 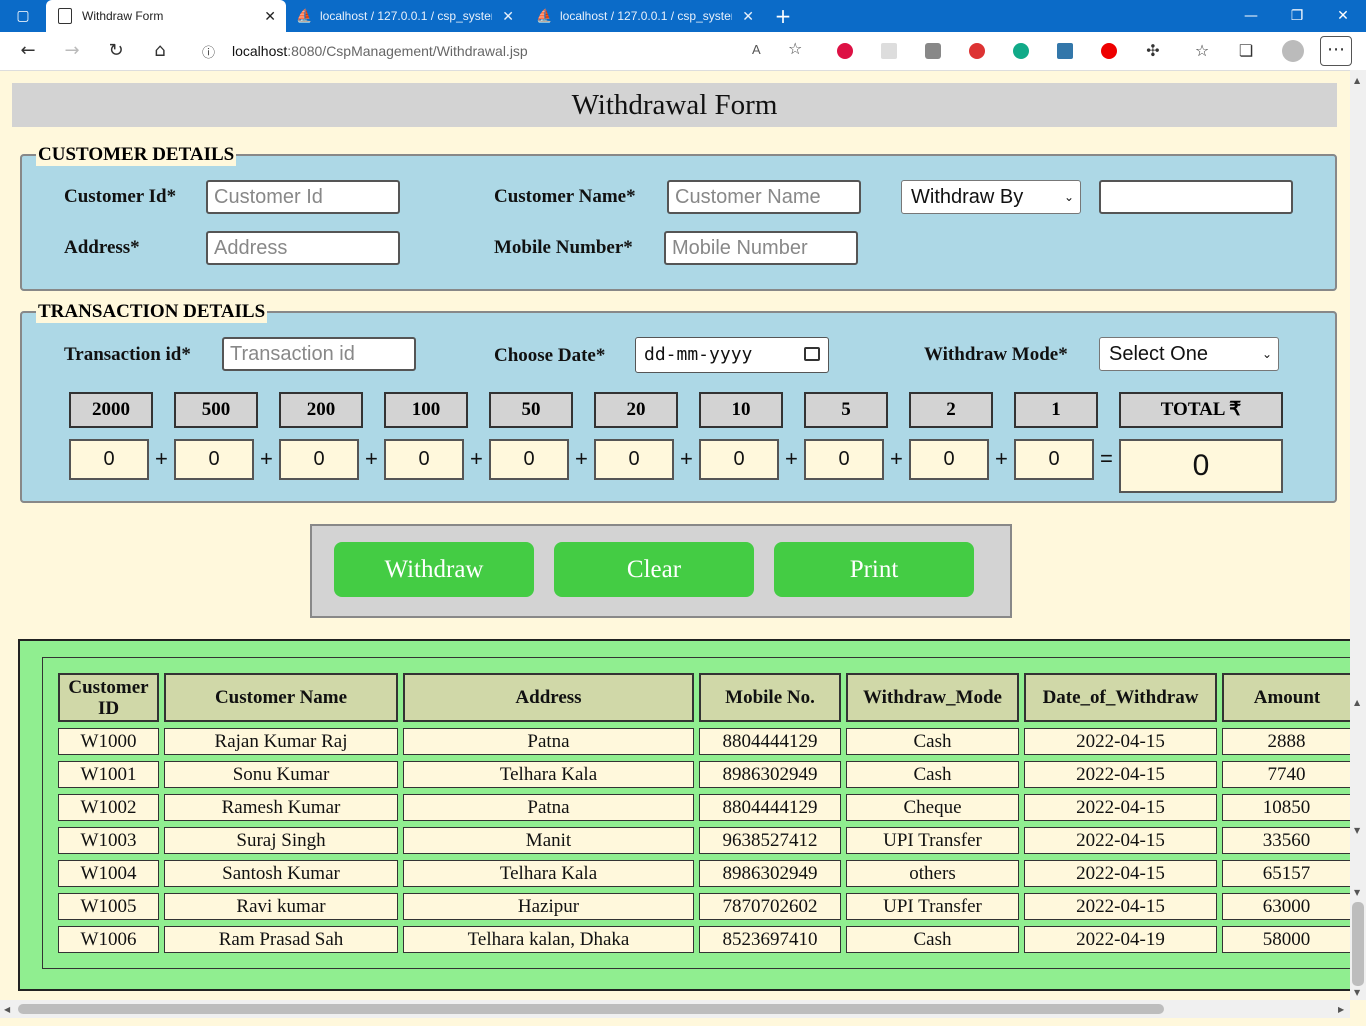 What do you see at coordinates (1286, 697) in the screenshot?
I see `header-amount: Amount` at bounding box center [1286, 697].